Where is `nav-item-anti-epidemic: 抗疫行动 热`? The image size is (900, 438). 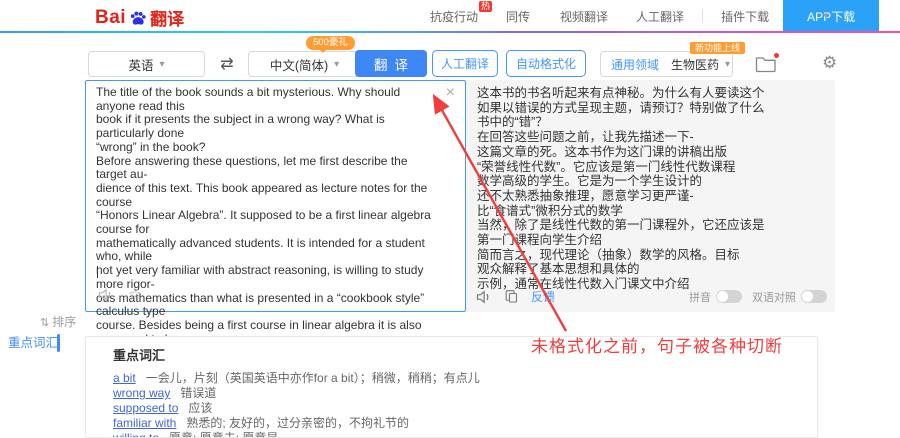 nav-item-anti-epidemic: 抗疫行动 热 is located at coordinates (461, 12).